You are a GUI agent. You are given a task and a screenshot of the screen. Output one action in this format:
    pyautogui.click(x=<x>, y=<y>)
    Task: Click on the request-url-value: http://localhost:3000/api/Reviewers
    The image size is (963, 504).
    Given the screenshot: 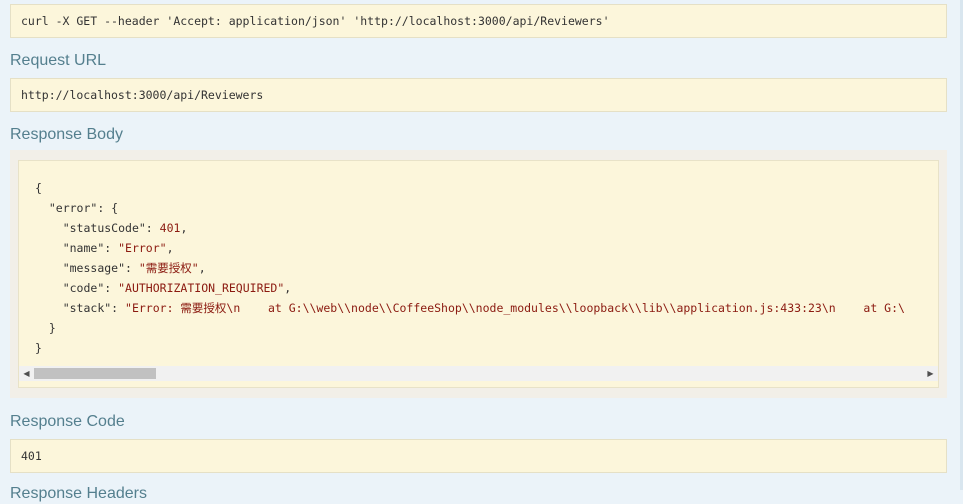 What is the action you would take?
    pyautogui.click(x=142, y=95)
    